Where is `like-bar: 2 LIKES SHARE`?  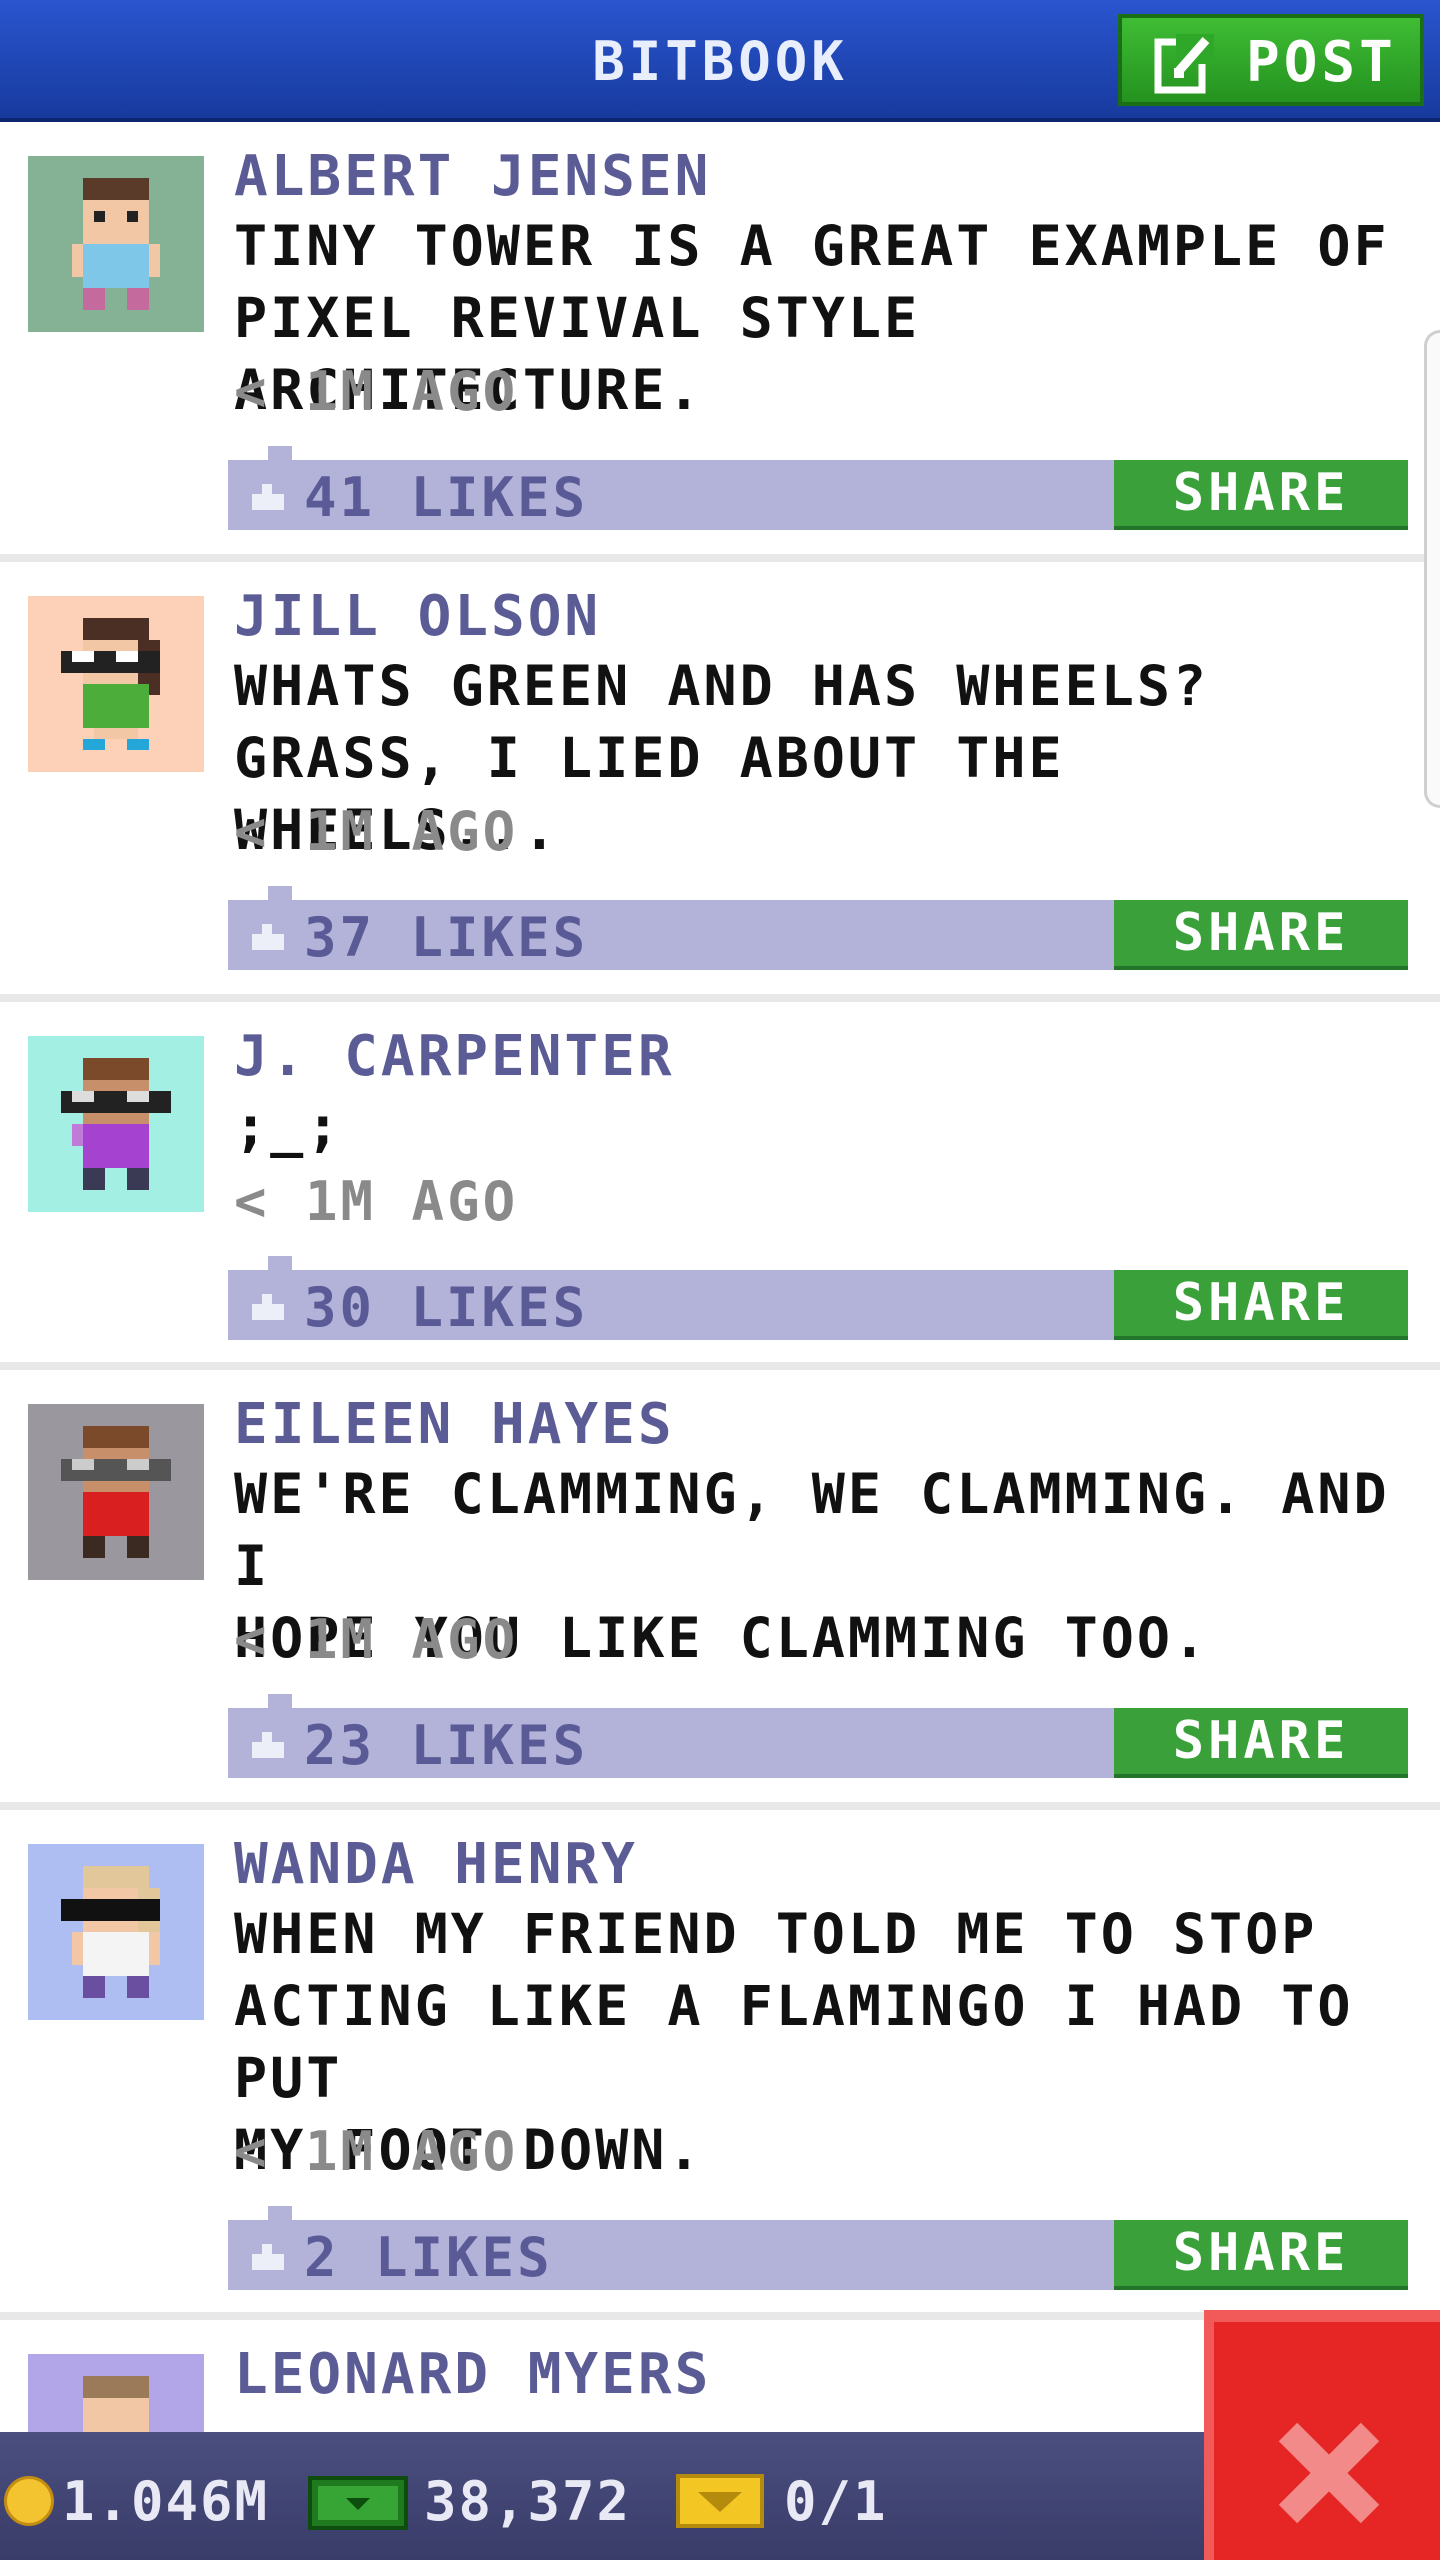
like-bar: 2 LIKES SHARE is located at coordinates (818, 2248).